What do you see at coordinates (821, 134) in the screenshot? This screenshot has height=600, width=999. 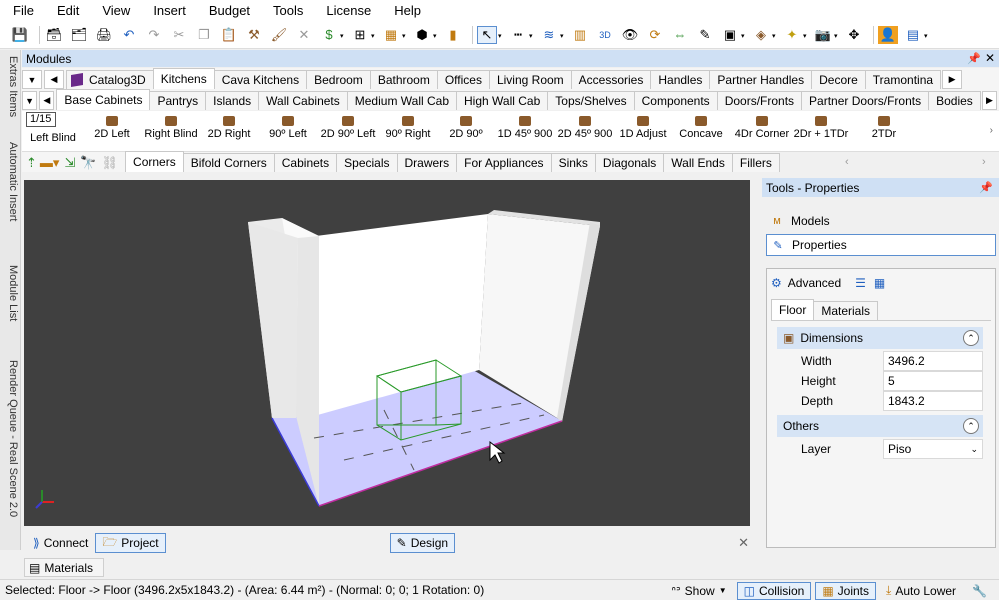 I see `module-item: 2Dr + 1TDr` at bounding box center [821, 134].